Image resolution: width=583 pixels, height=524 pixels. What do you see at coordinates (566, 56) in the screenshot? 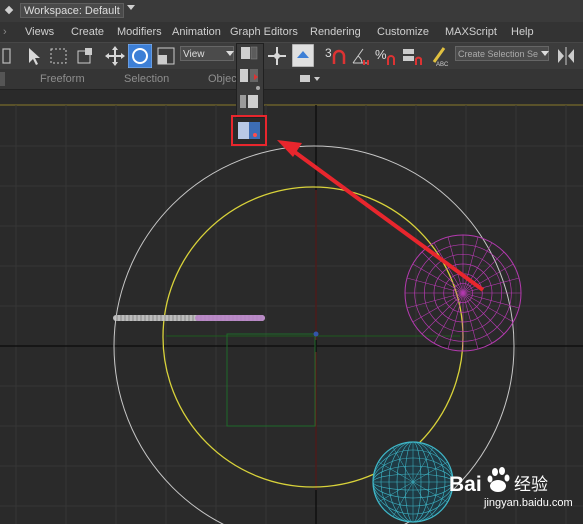
I see `mirror-icon` at bounding box center [566, 56].